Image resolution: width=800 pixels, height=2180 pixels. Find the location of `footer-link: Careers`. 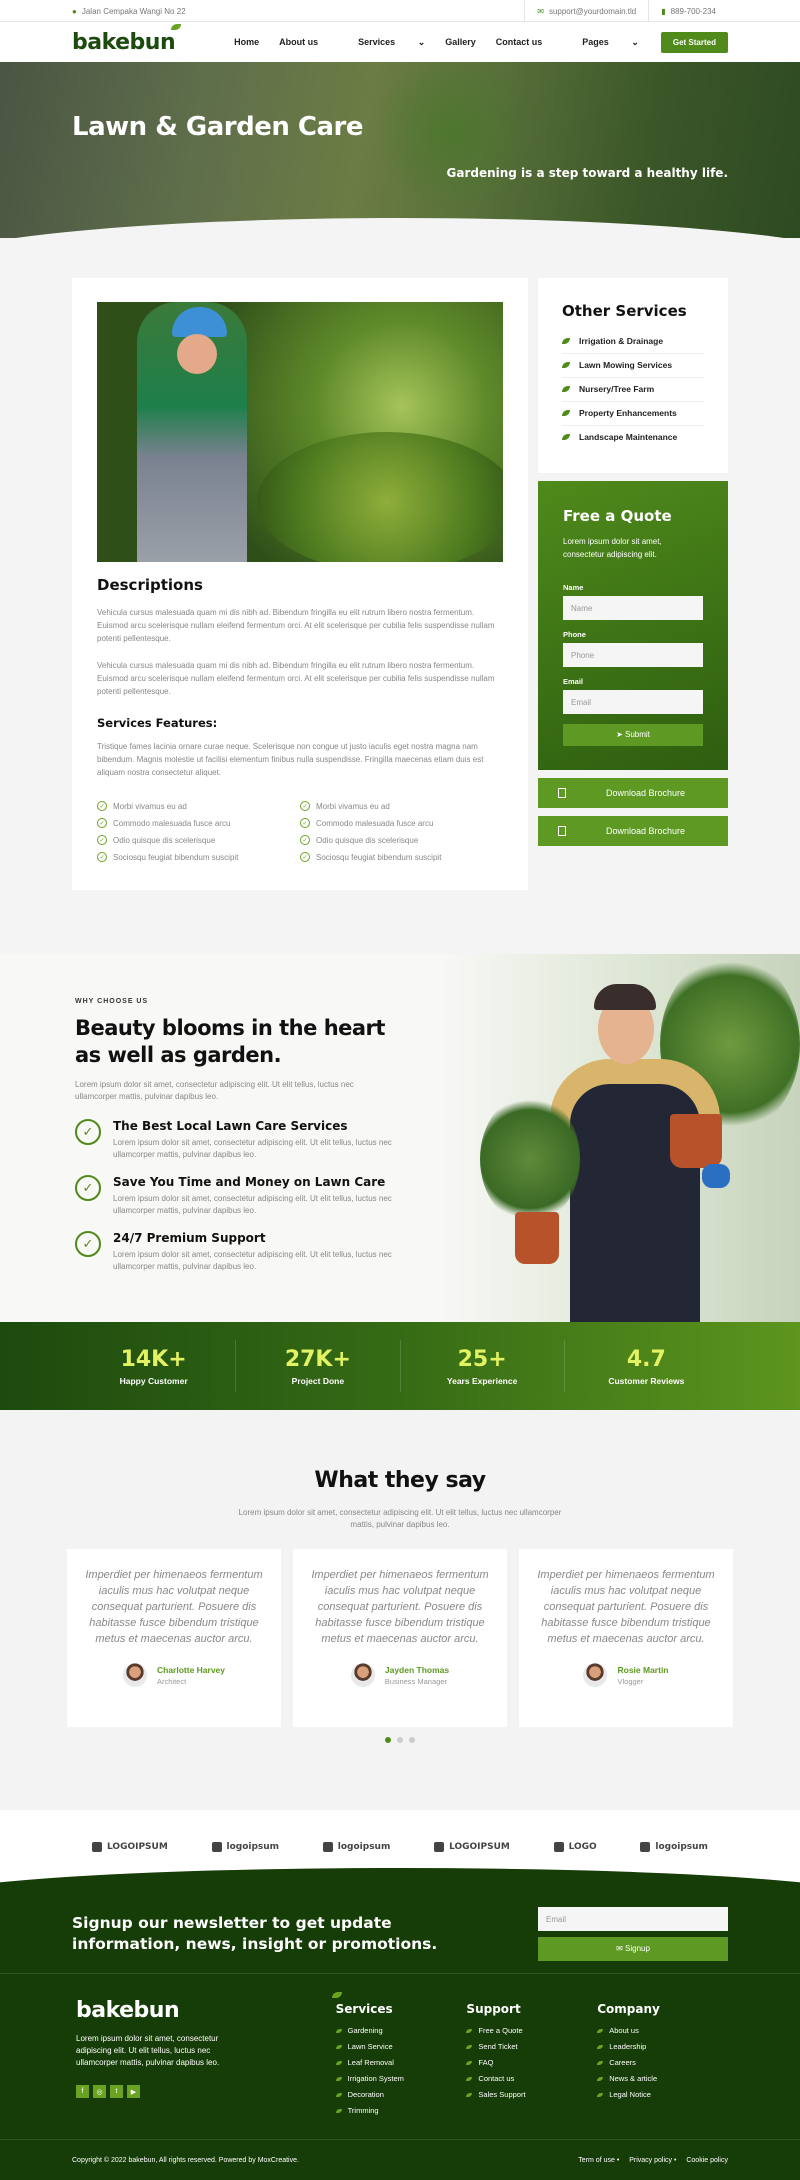

footer-link: Careers is located at coordinates (662, 2062).